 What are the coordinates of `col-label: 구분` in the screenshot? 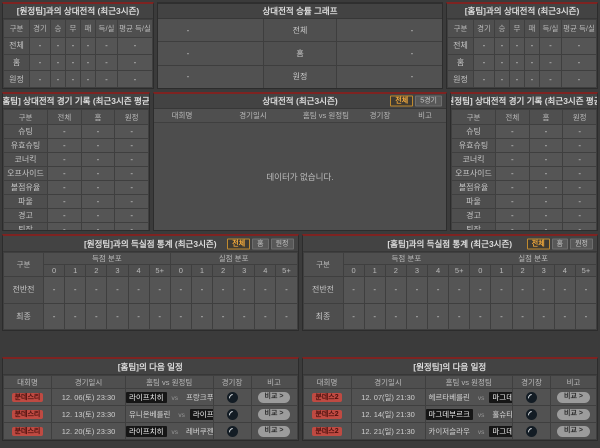 It's located at (323, 264).